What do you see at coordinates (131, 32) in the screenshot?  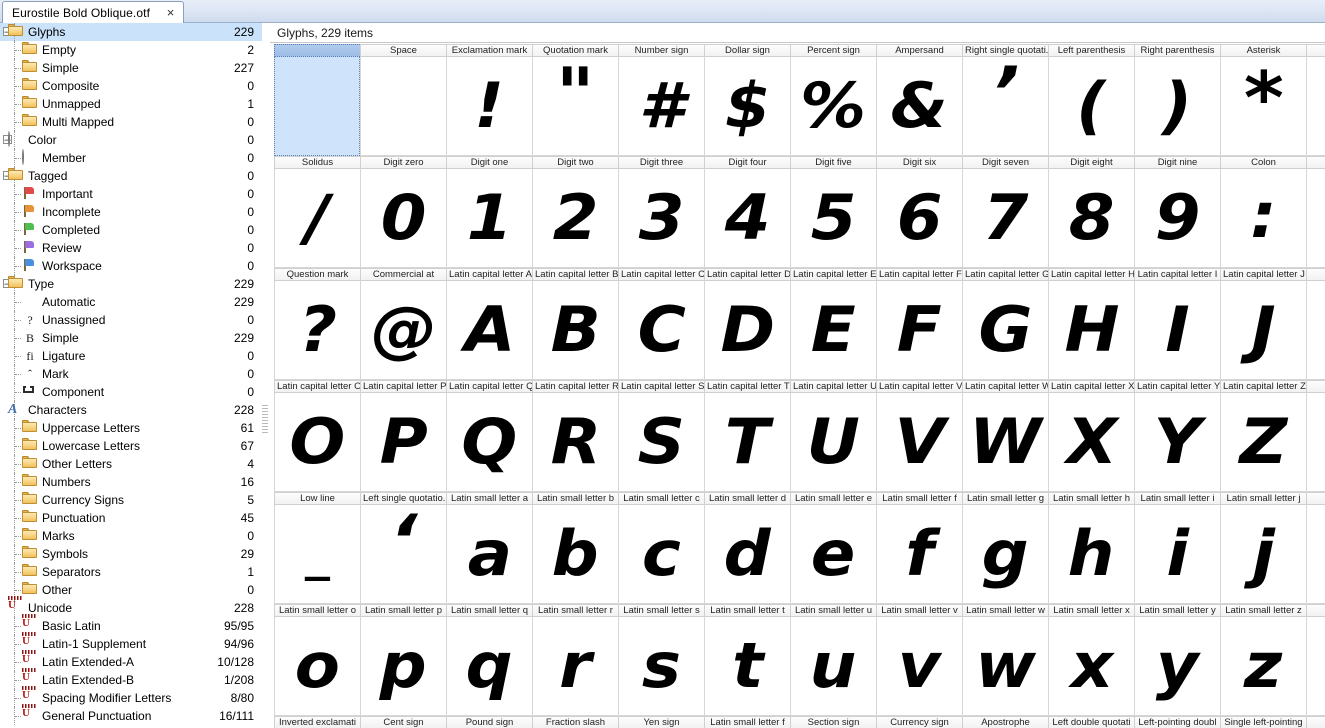 I see `tree-item-glyphs: Glyphs 229` at bounding box center [131, 32].